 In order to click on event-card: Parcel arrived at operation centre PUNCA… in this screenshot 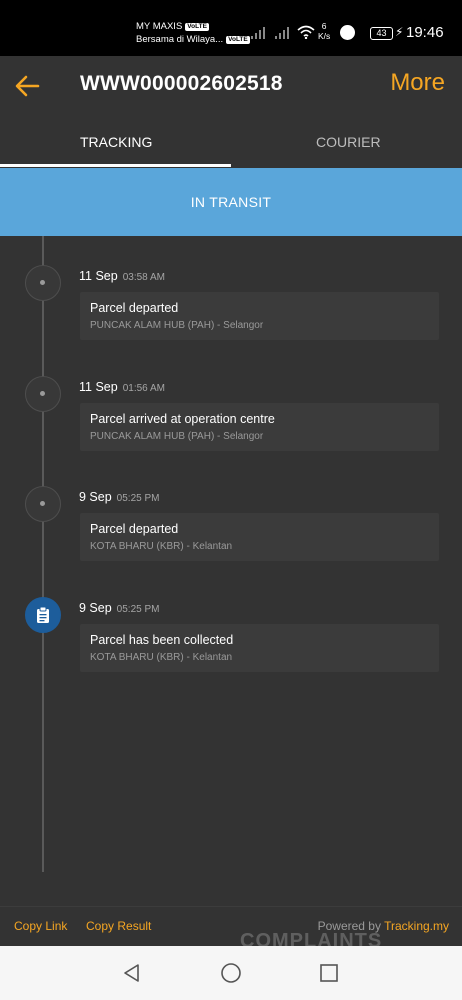, I will do `click(259, 427)`.